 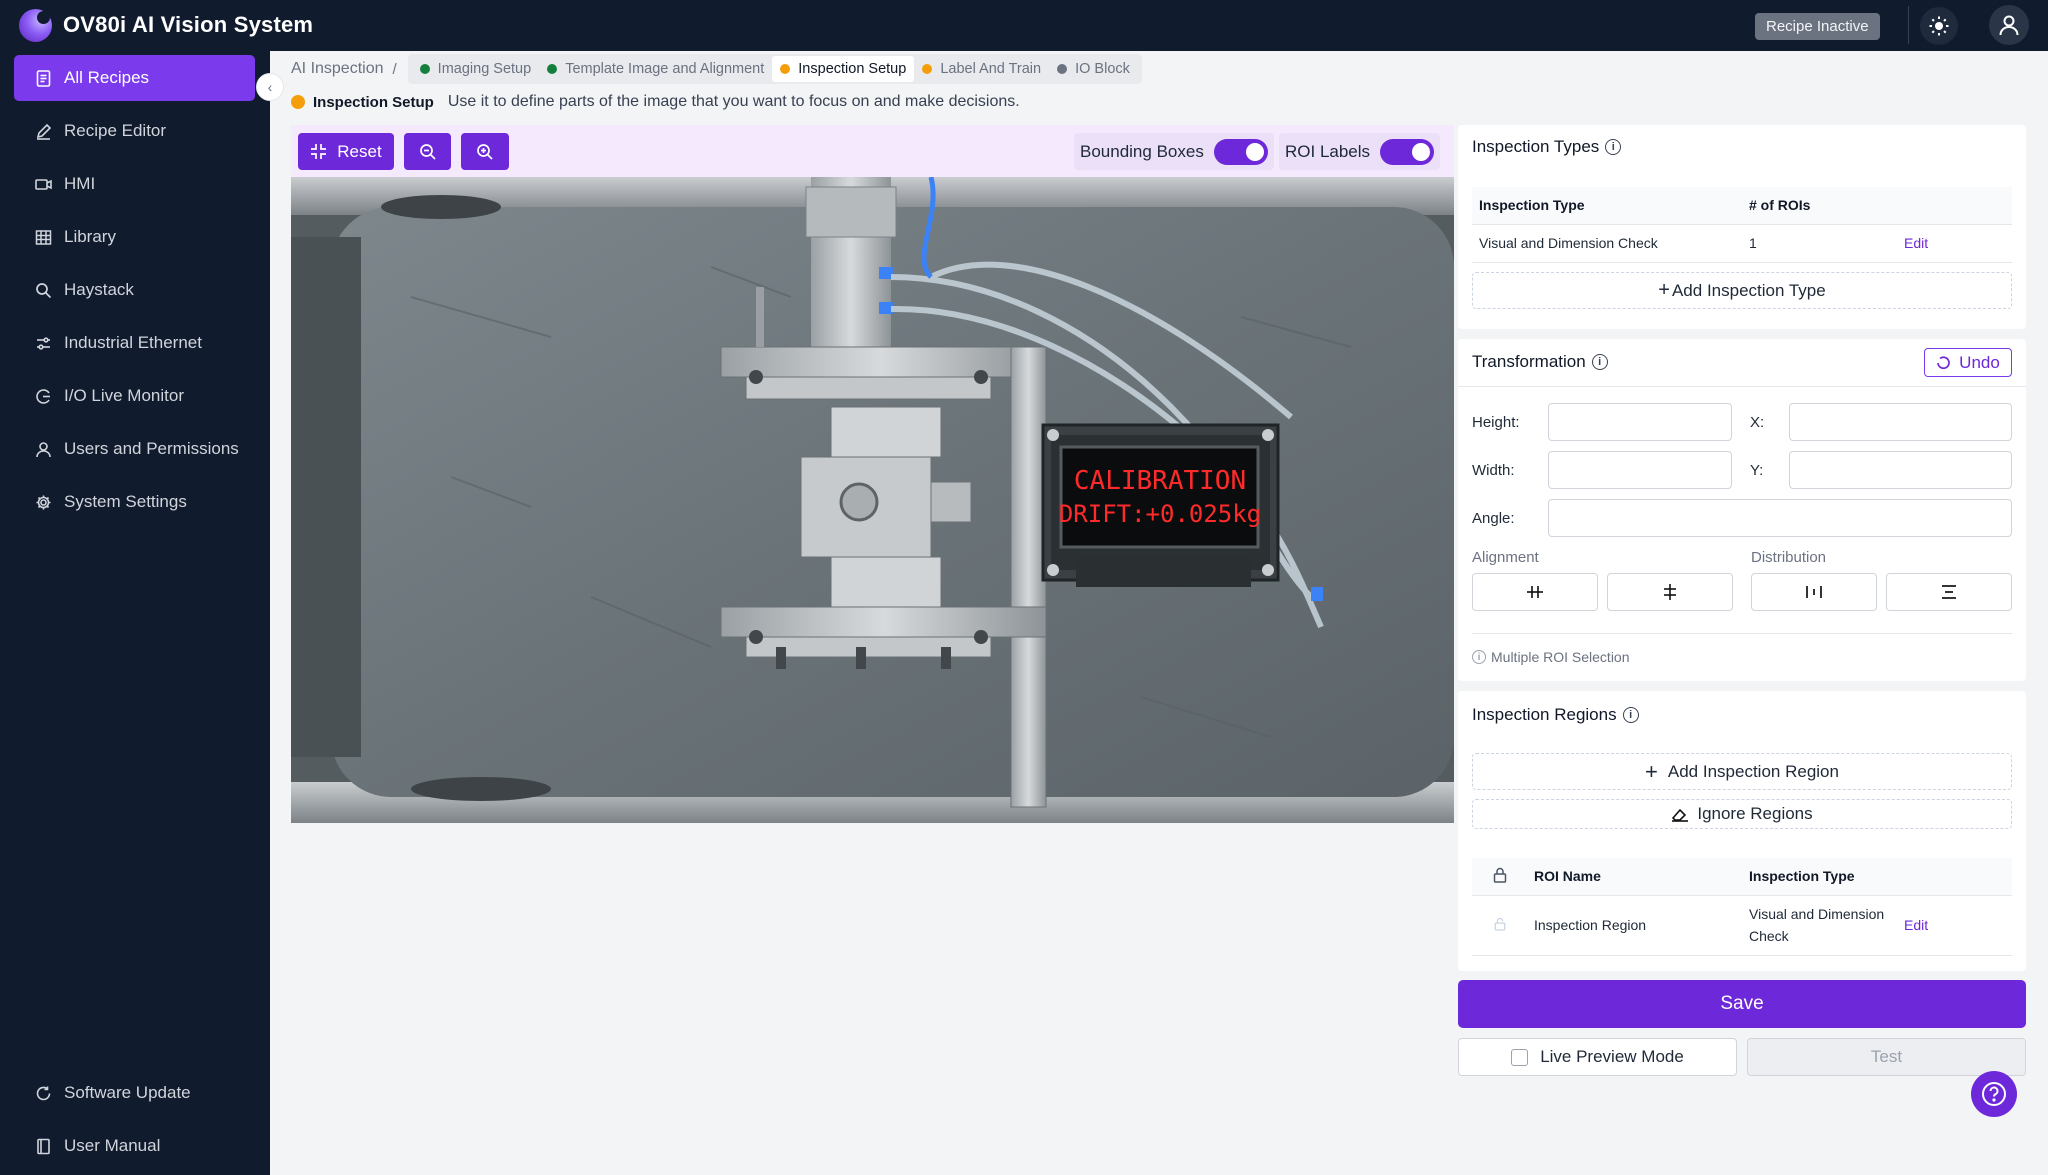 What do you see at coordinates (1496, 422) in the screenshot?
I see `height-label: Height:` at bounding box center [1496, 422].